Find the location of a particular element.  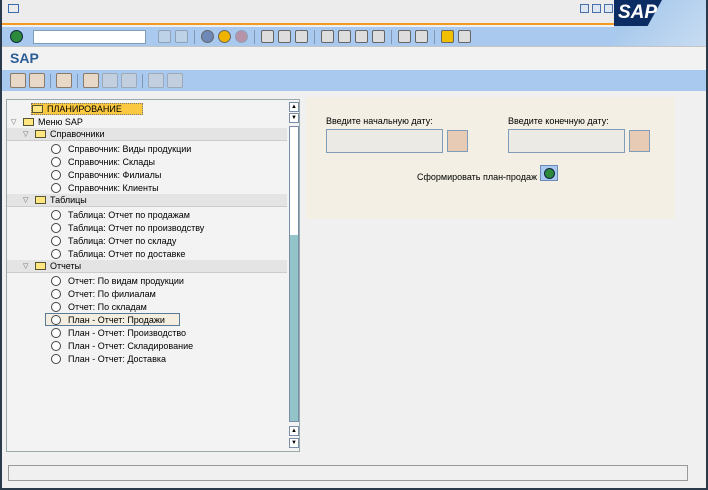

system-menu-icon is located at coordinates (13, 8).